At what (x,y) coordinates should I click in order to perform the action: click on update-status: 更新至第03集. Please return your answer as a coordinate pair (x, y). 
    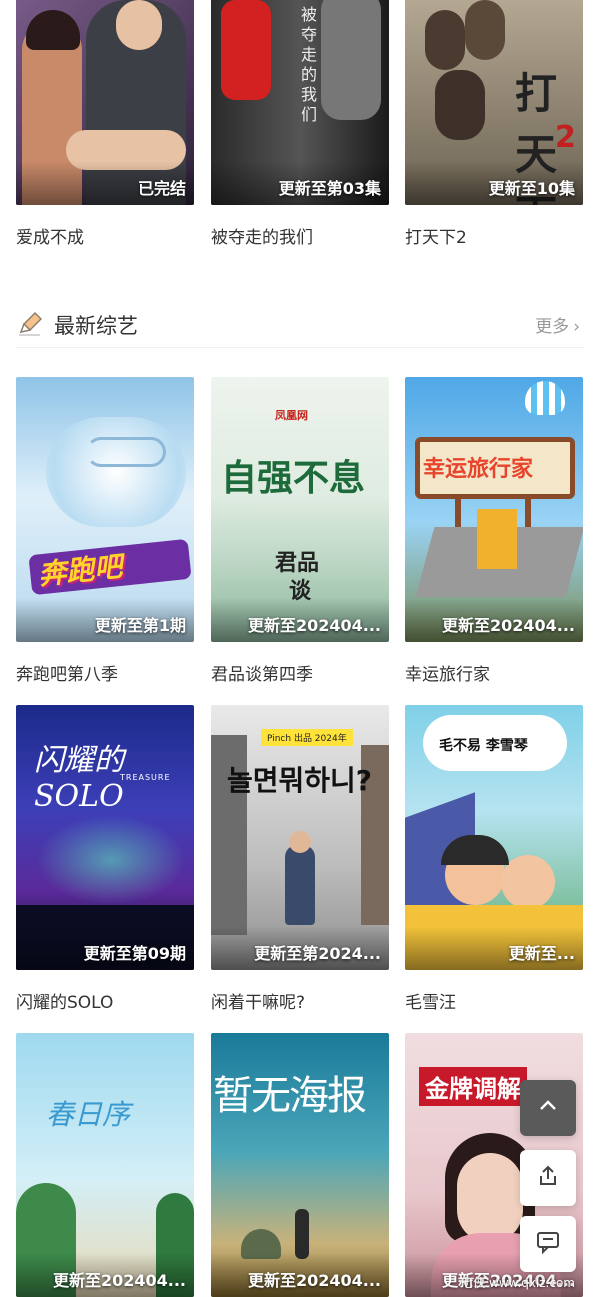
    Looking at the image, I should click on (329, 188).